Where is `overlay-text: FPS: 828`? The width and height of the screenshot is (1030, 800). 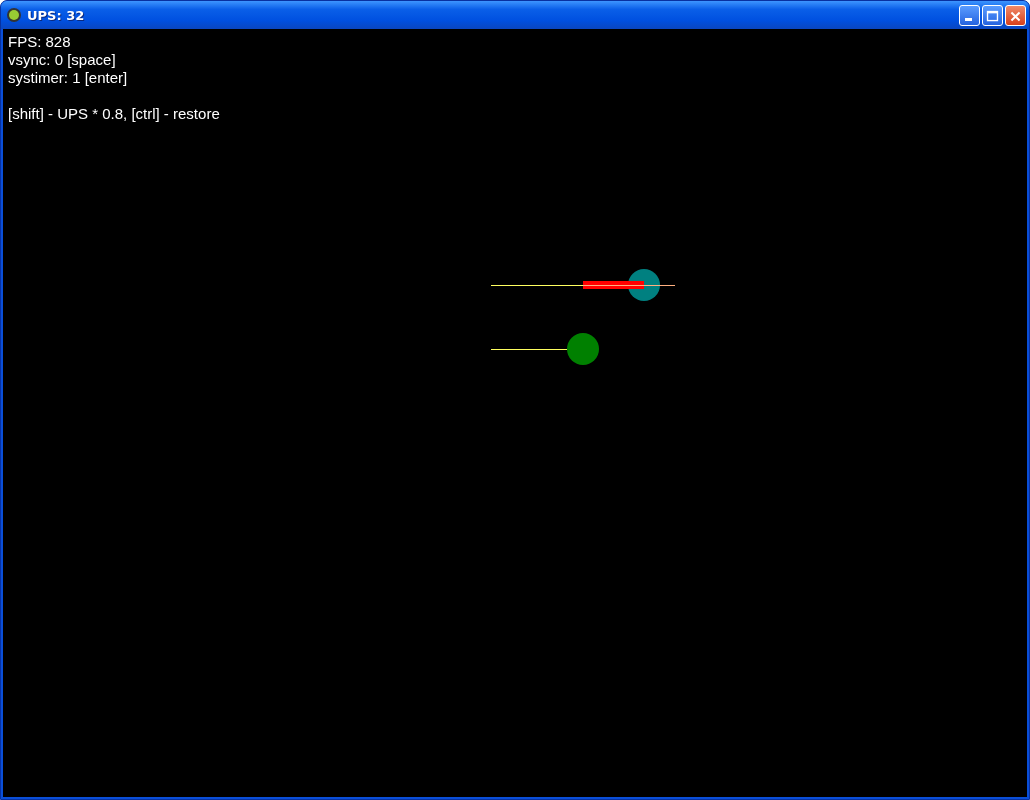 overlay-text: FPS: 828 is located at coordinates (39, 42).